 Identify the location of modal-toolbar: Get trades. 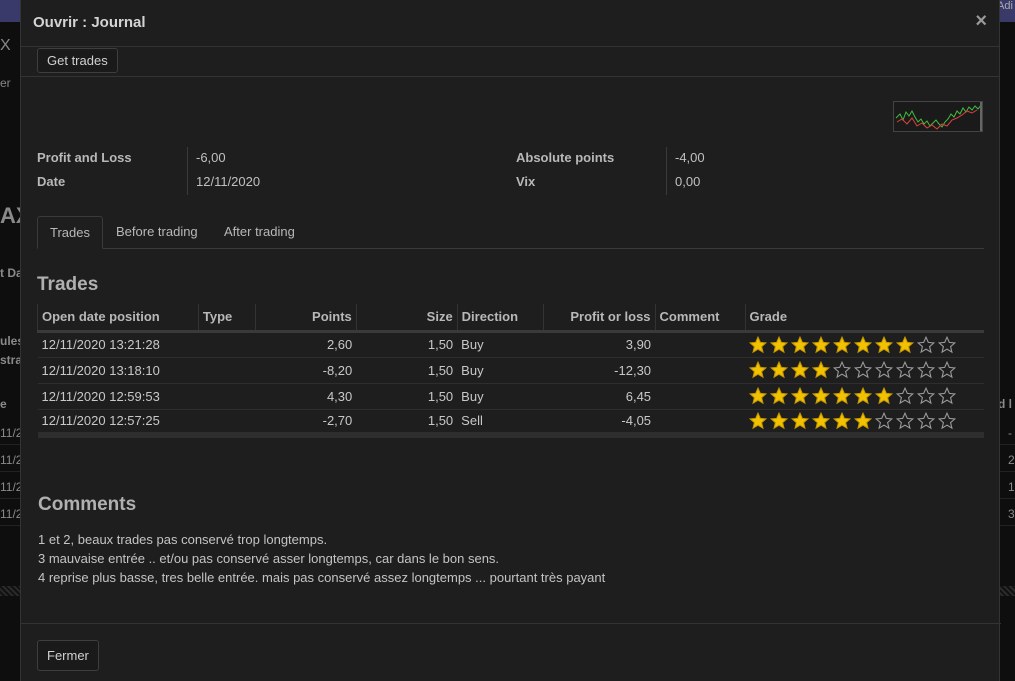
(510, 62).